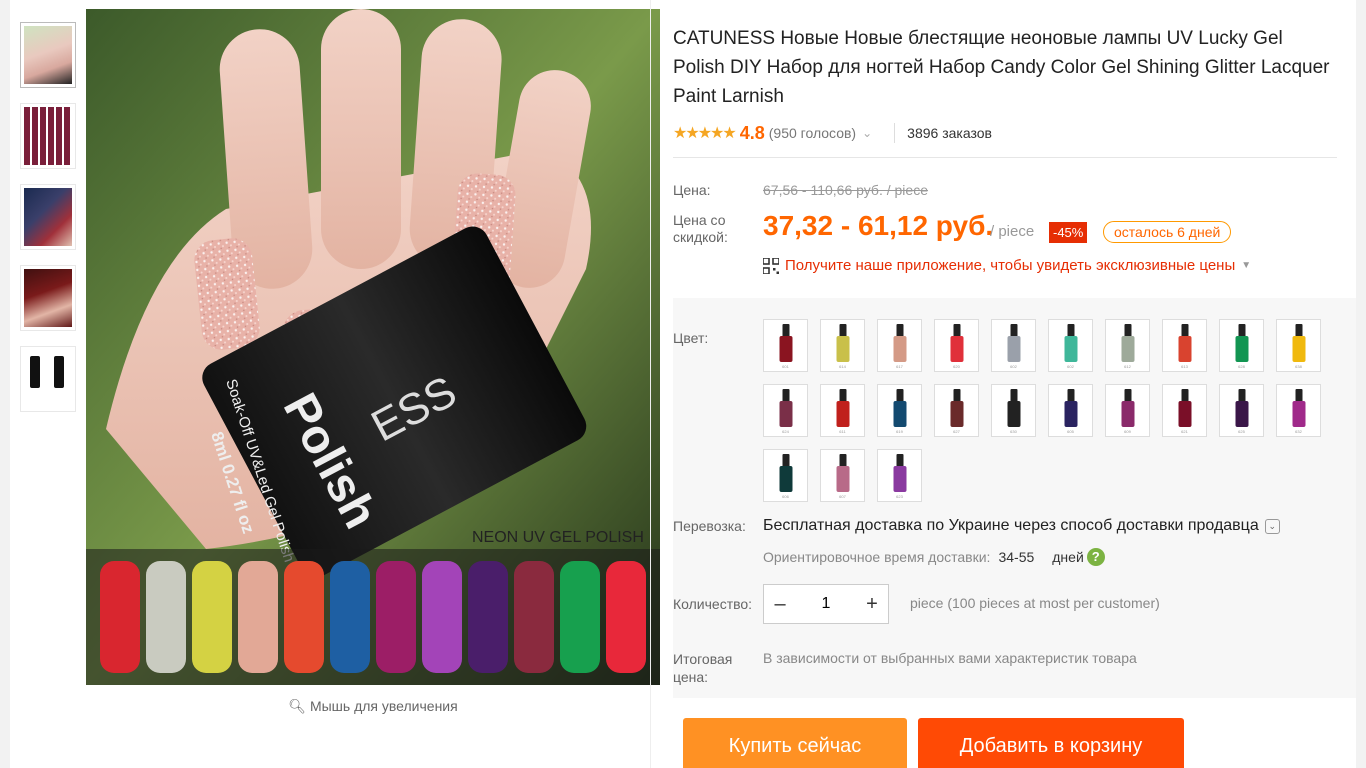  I want to click on total-label: Итоговая цена:, so click(703, 668).